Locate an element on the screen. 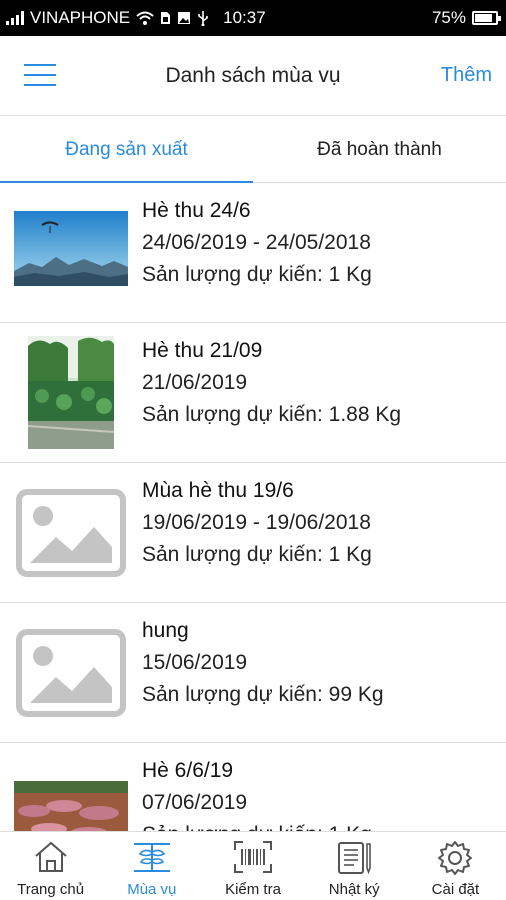 The height and width of the screenshot is (900, 506). status-left: VINAPHONE 10:37 is located at coordinates (136, 18).